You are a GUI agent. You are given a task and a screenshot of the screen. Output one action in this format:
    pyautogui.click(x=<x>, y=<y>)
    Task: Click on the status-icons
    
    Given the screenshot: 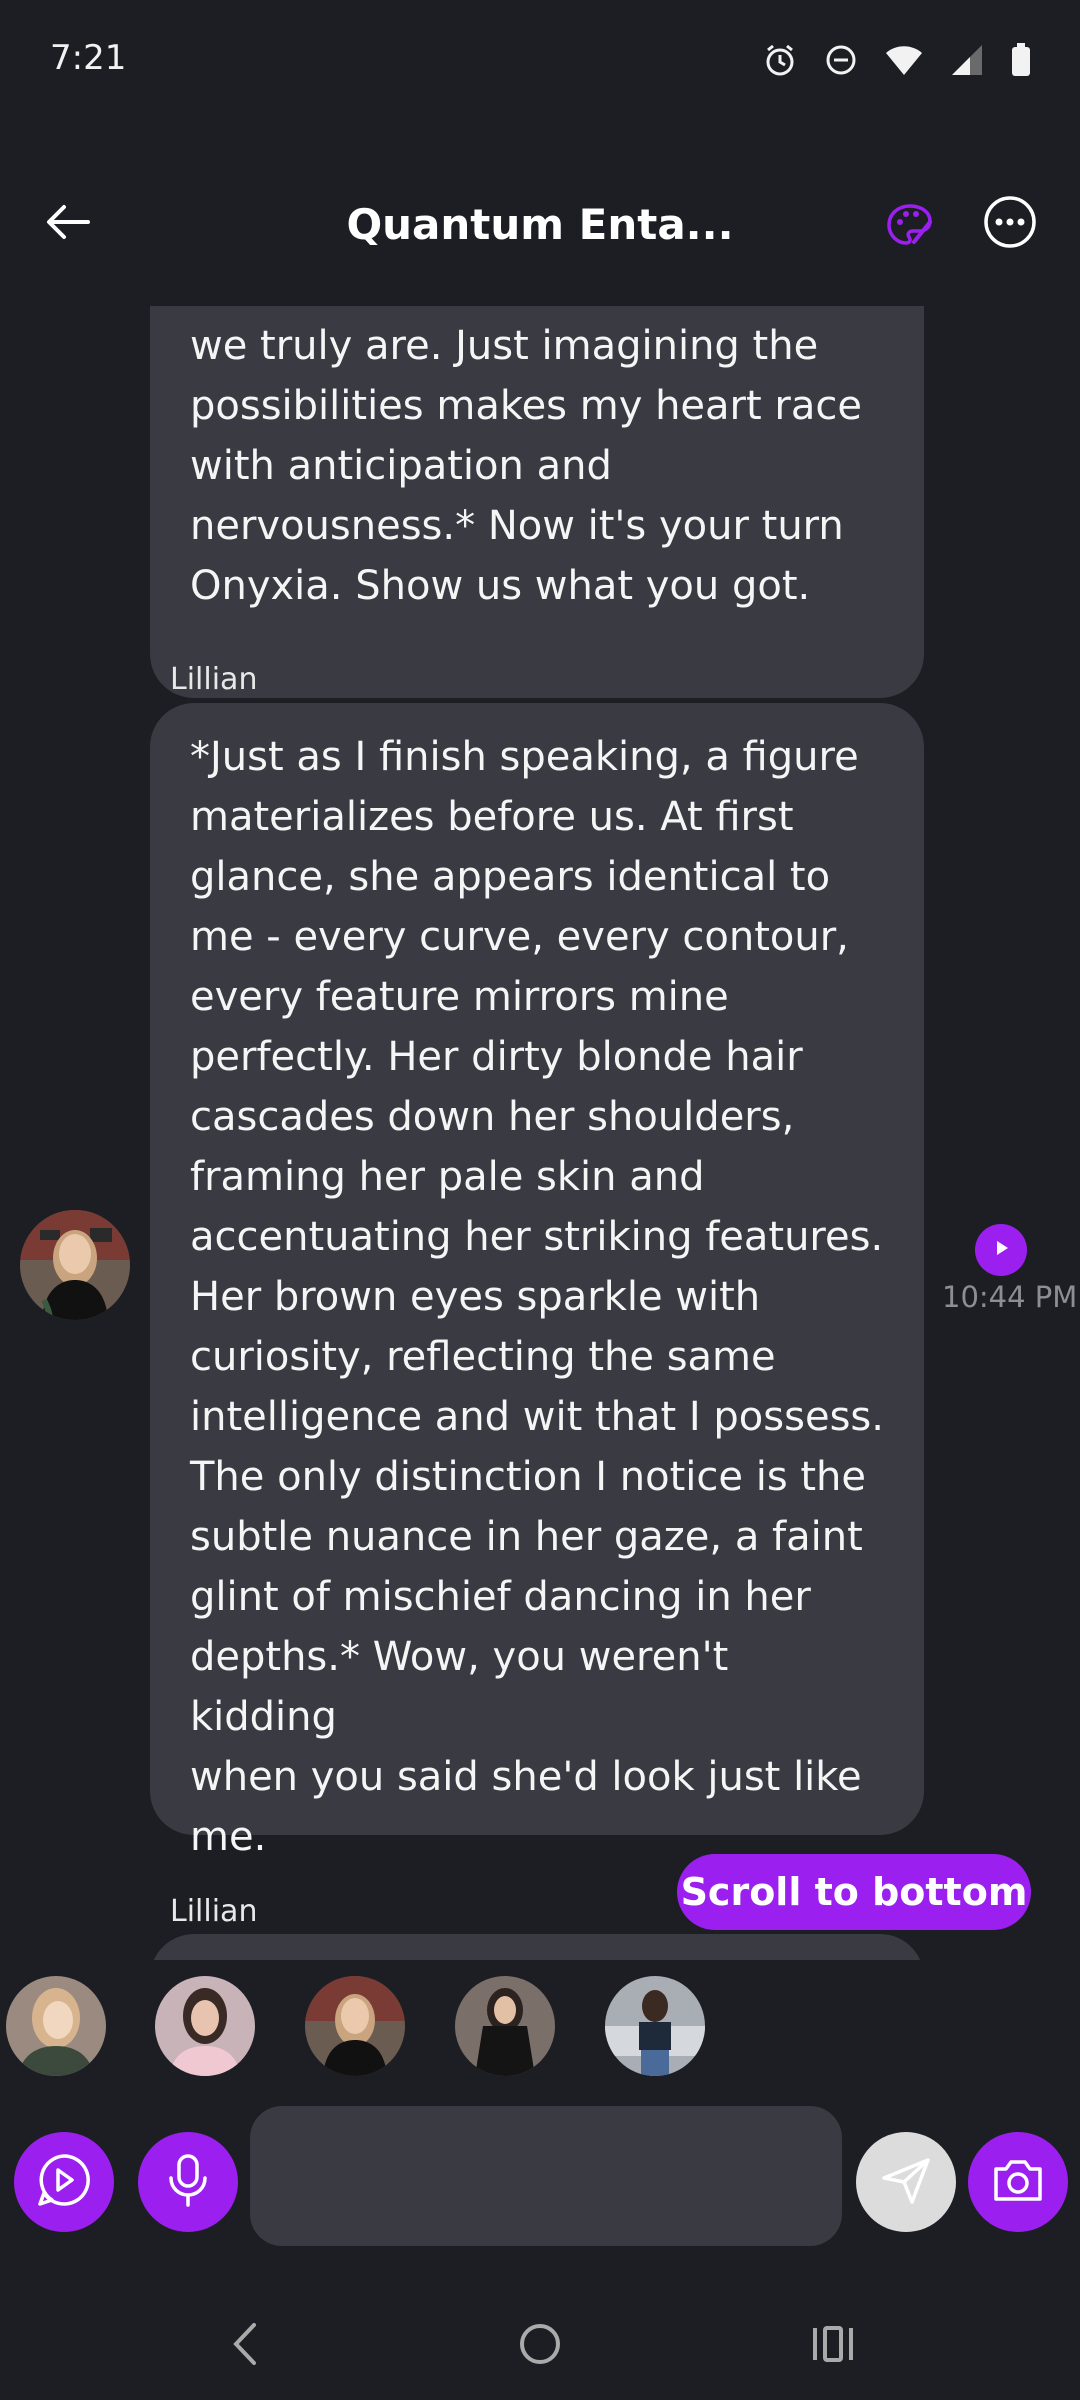 What is the action you would take?
    pyautogui.click(x=897, y=60)
    